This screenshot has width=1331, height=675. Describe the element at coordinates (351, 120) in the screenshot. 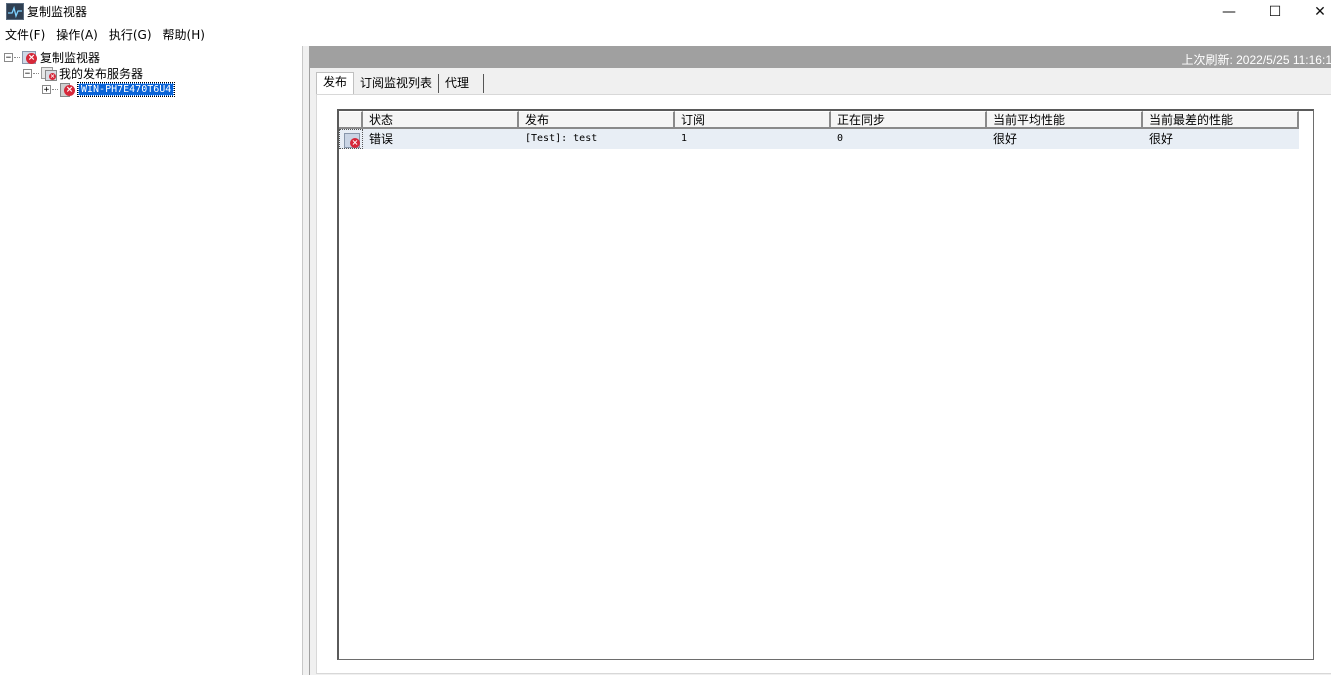

I see `header-icon-column` at that location.